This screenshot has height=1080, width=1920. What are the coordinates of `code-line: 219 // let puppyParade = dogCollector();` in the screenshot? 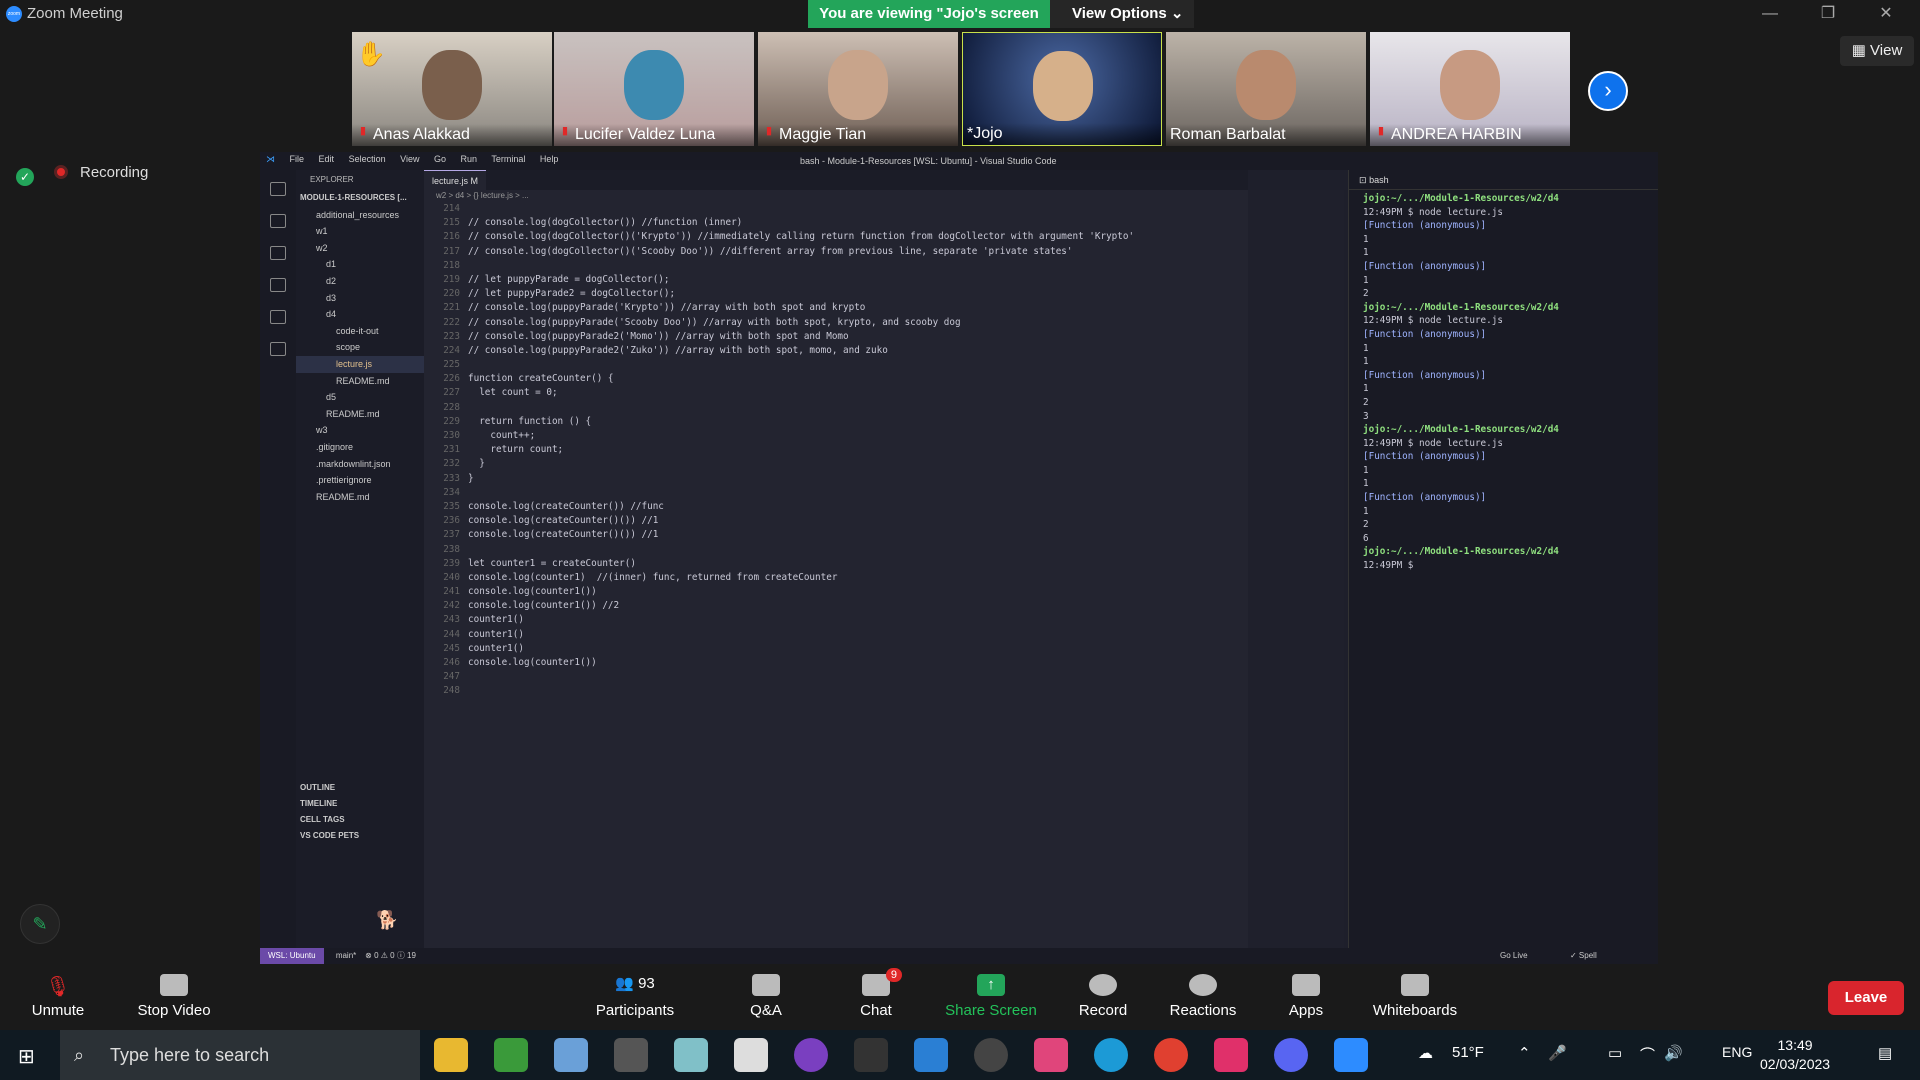 It's located at (836, 280).